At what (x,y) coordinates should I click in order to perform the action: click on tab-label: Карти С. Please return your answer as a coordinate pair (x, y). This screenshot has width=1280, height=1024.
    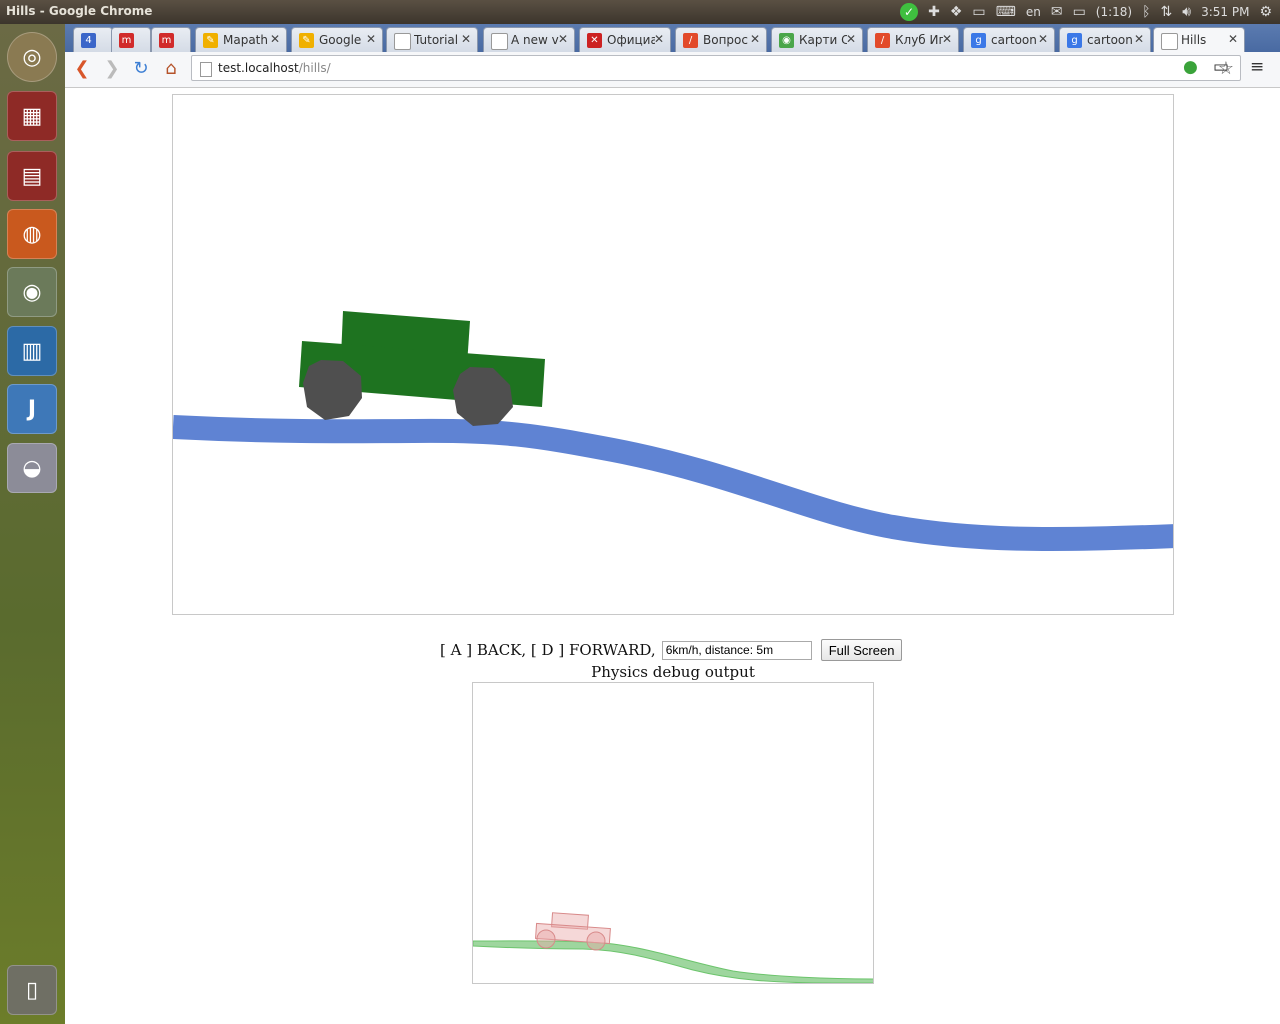
    Looking at the image, I should click on (823, 40).